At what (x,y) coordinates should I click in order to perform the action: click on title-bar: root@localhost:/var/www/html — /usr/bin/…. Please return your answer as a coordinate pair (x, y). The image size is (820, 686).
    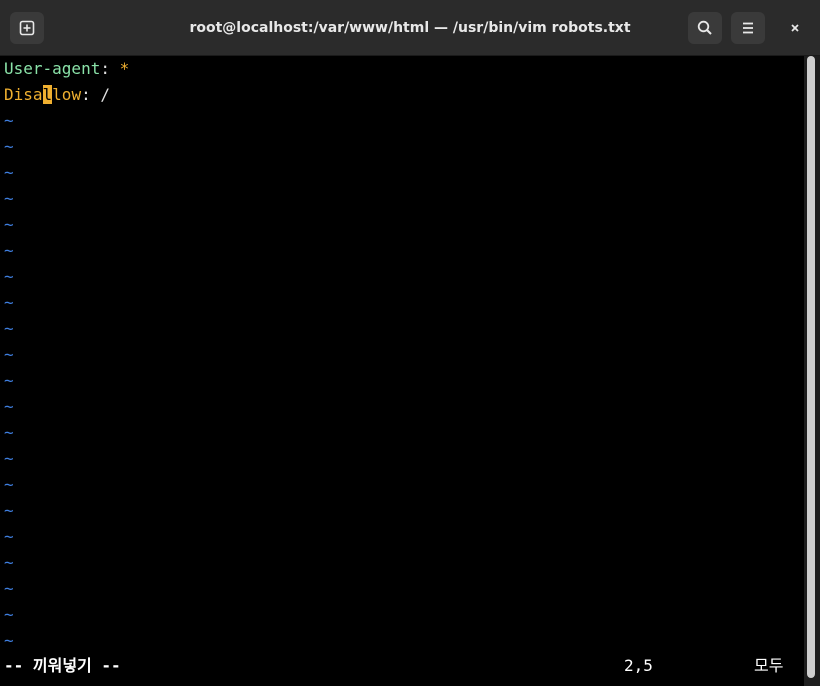
    Looking at the image, I should click on (410, 28).